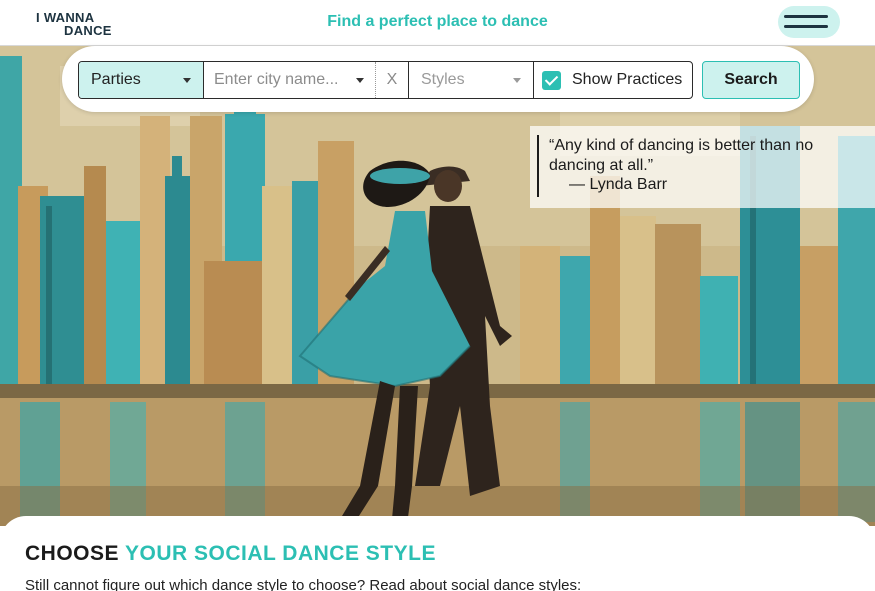  What do you see at coordinates (618, 184) in the screenshot?
I see `quote-author: — Lynda Barr` at bounding box center [618, 184].